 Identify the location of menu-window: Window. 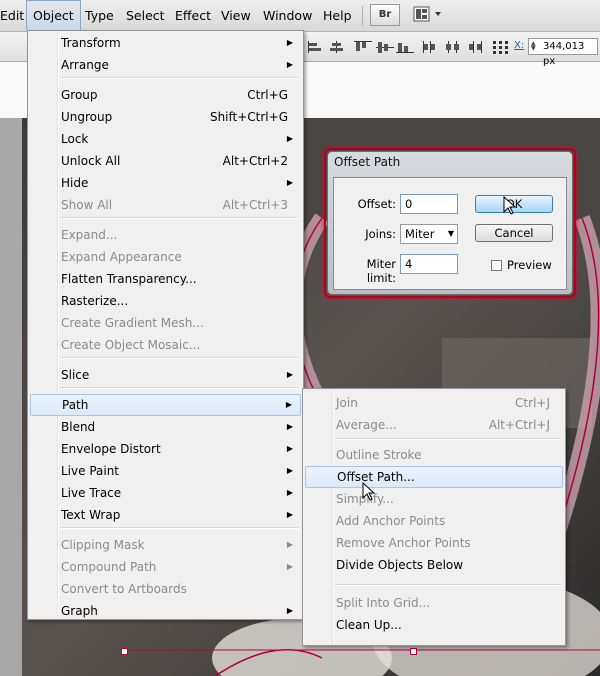
(287, 15).